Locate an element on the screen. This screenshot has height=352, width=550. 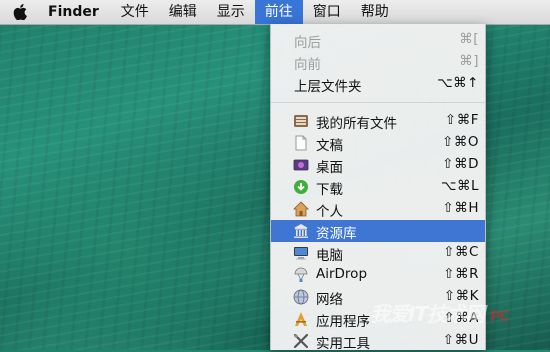
applications-icon is located at coordinates (301, 319).